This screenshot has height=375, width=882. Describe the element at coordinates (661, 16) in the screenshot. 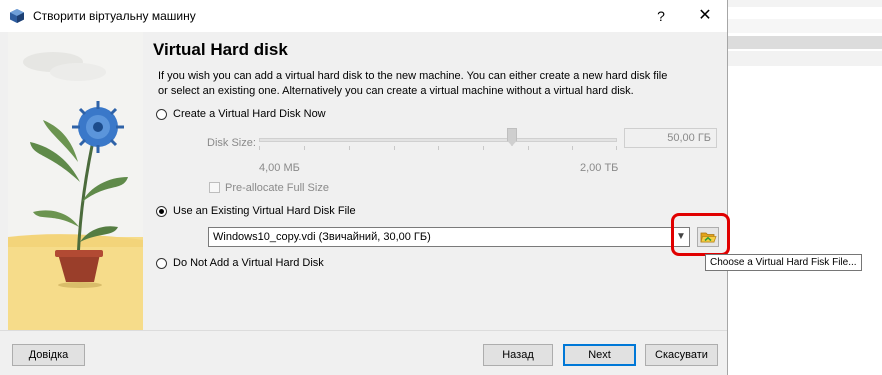

I see `help-icon: ?` at that location.